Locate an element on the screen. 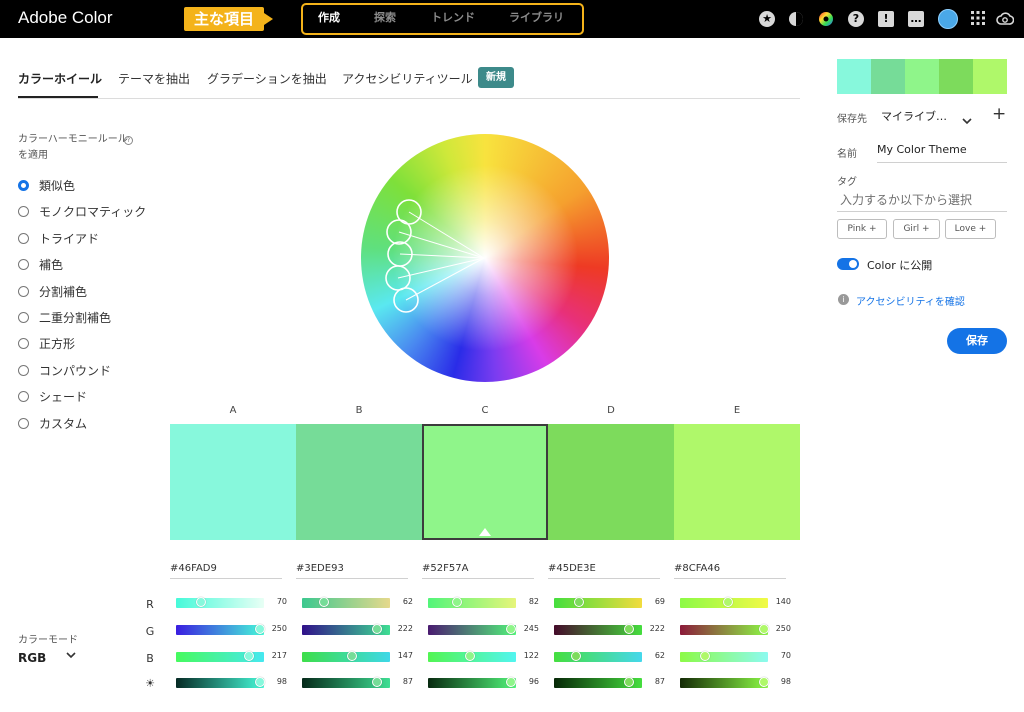  color-wheel-handles is located at coordinates (485, 258).